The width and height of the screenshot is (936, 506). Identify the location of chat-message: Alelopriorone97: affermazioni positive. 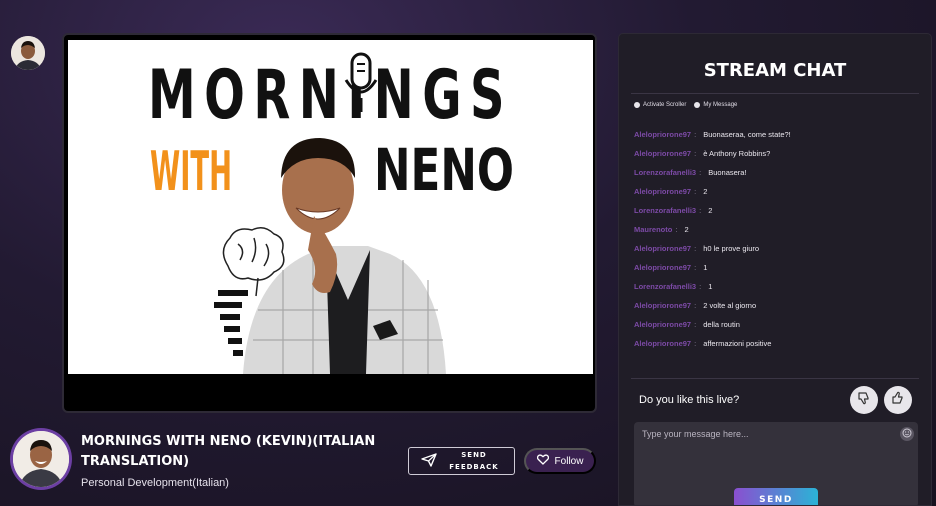
(703, 343).